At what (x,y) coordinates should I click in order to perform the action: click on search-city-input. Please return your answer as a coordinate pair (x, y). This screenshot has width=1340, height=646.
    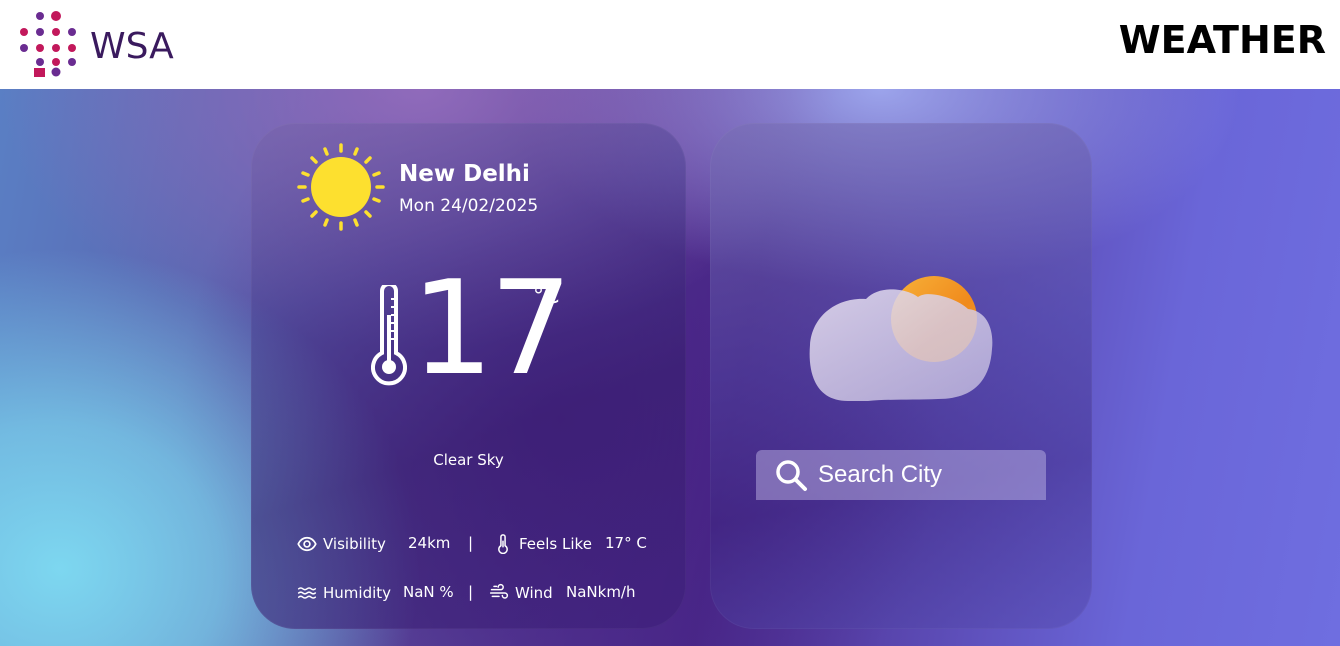
    Looking at the image, I should click on (928, 475).